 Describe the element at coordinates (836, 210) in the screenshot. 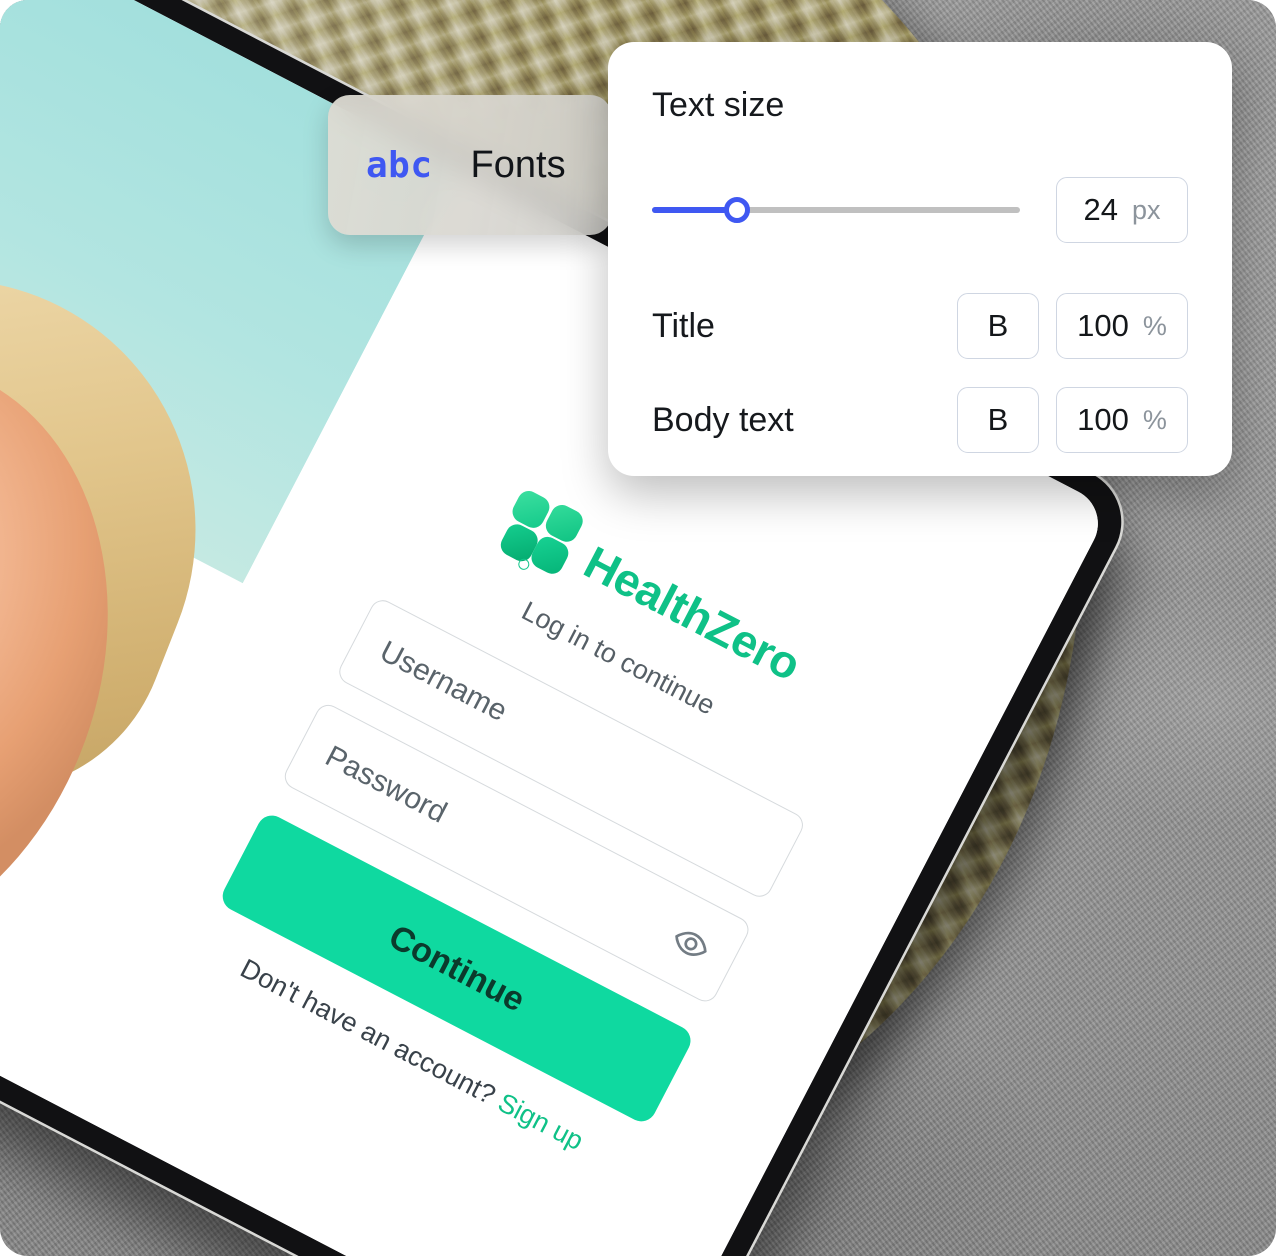

I see `text-size-slider` at that location.